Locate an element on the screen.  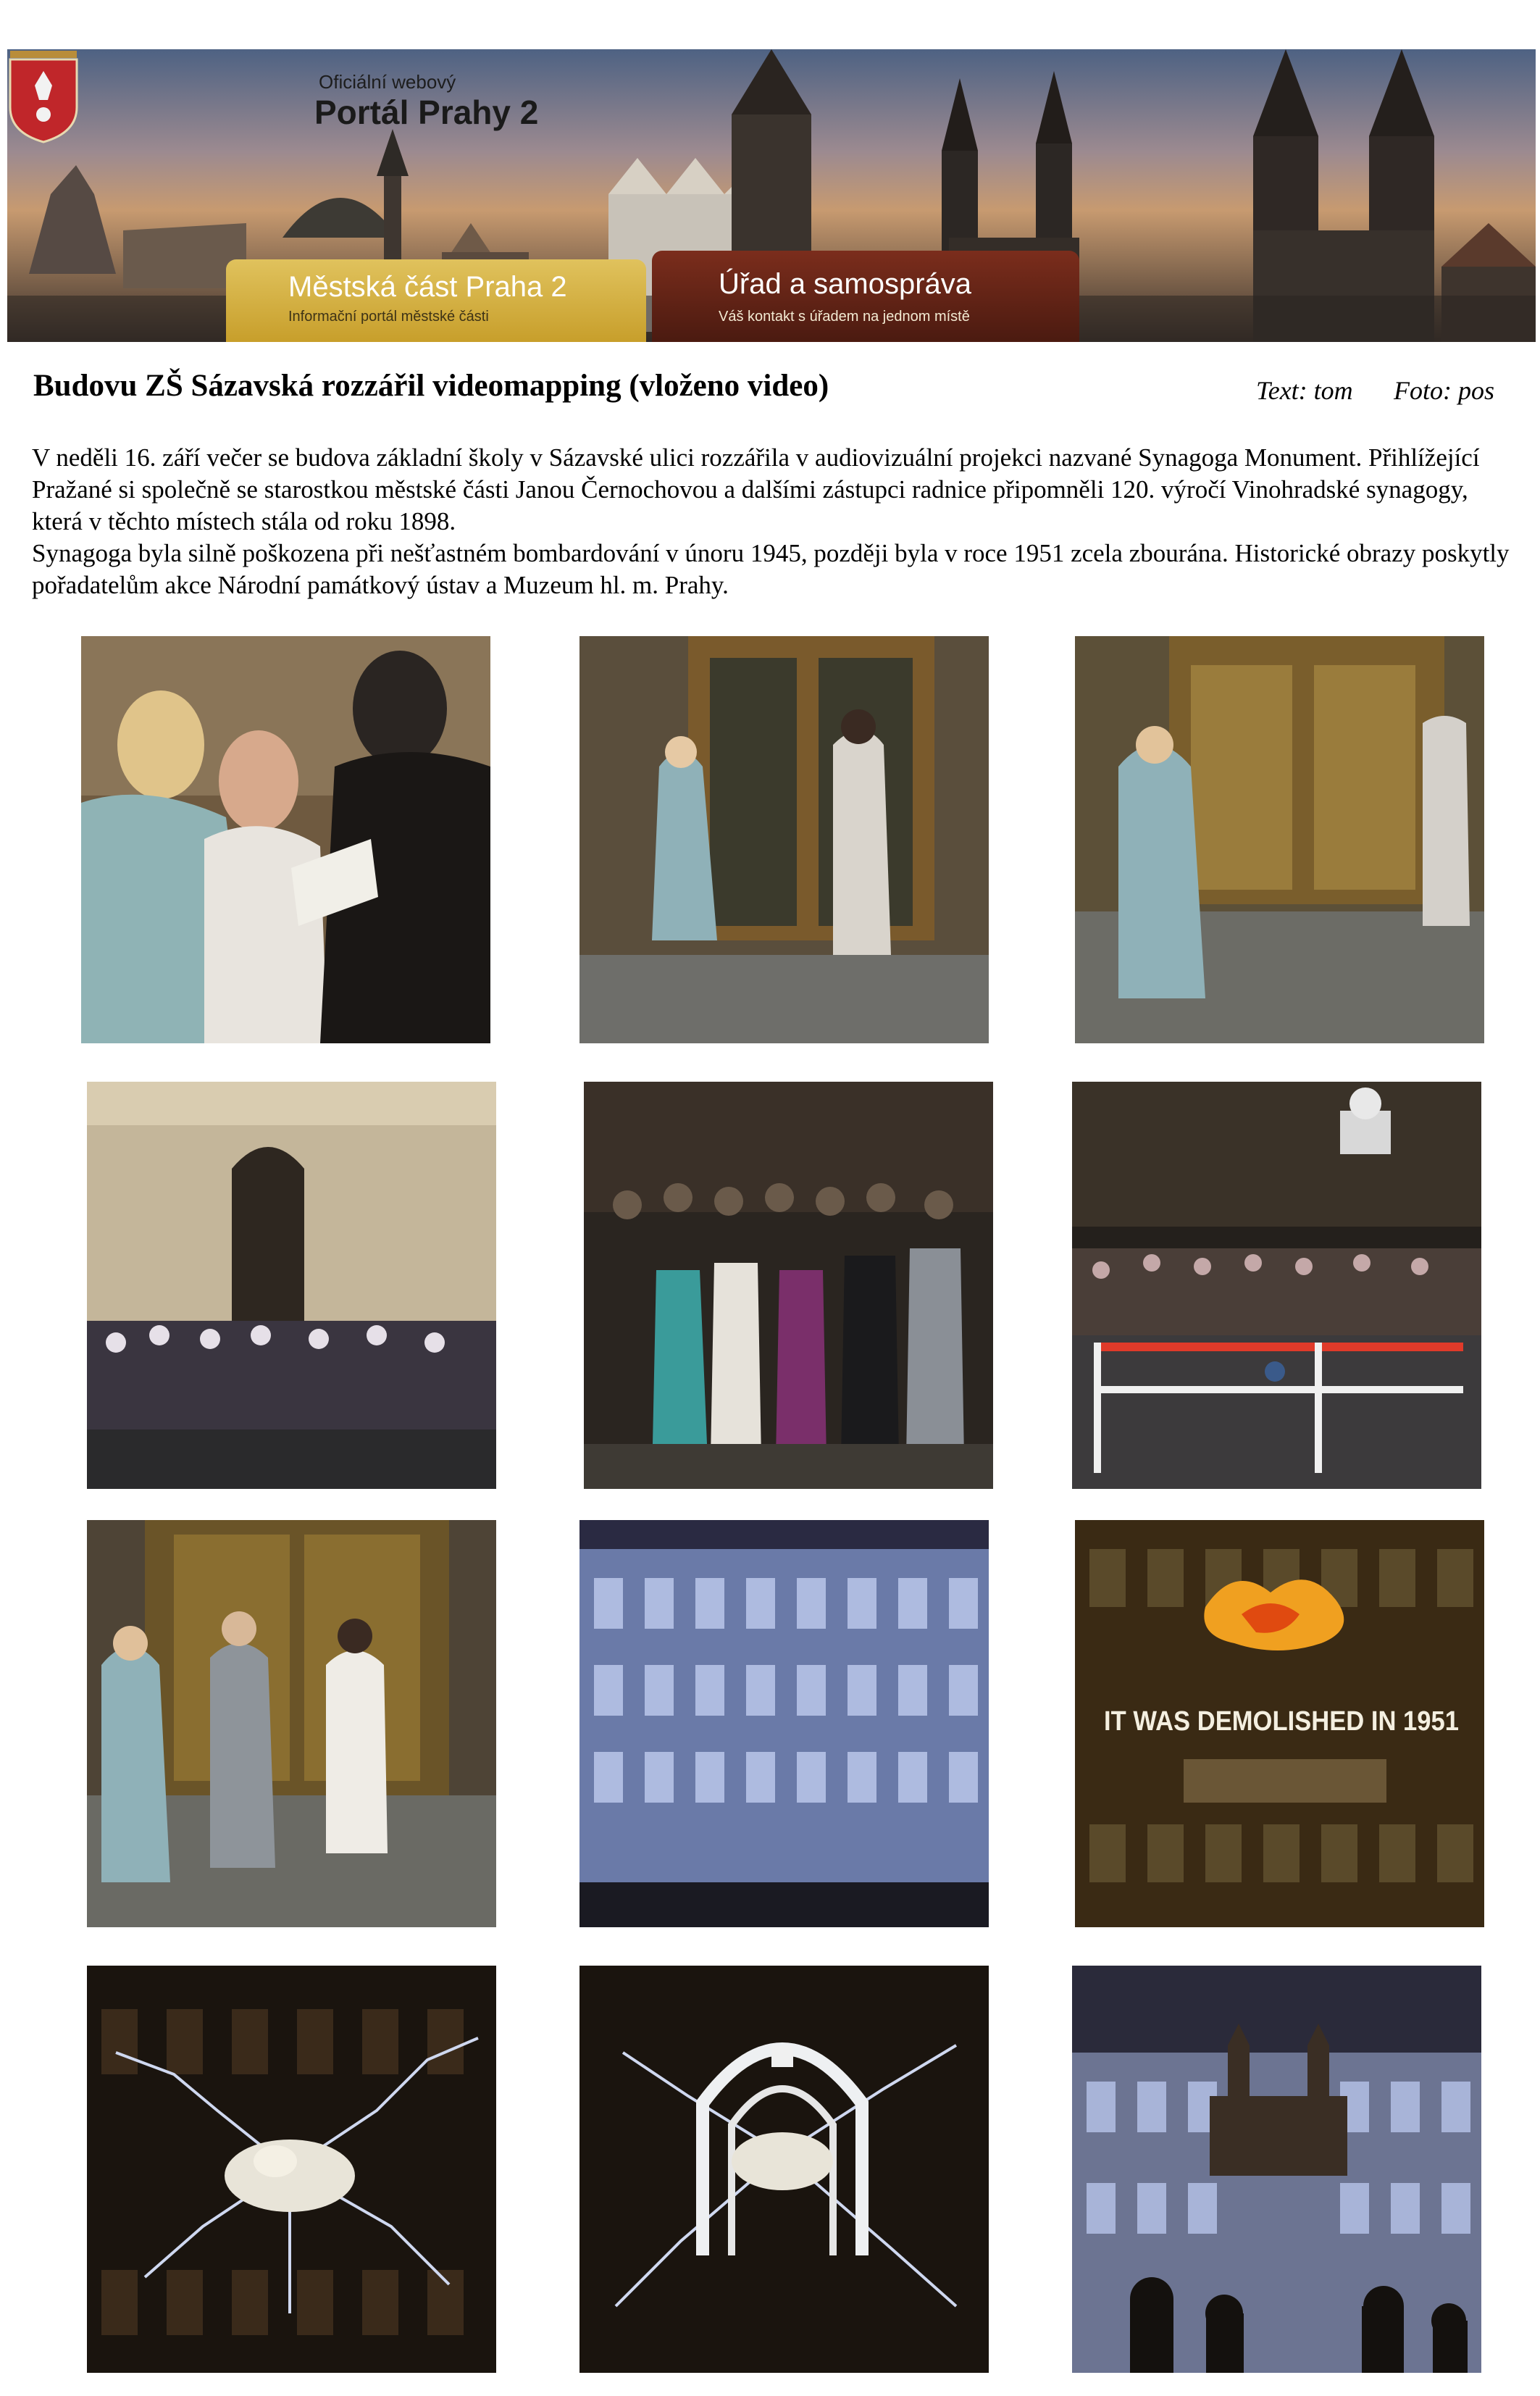
photo-projection-arch is located at coordinates (784, 2169).